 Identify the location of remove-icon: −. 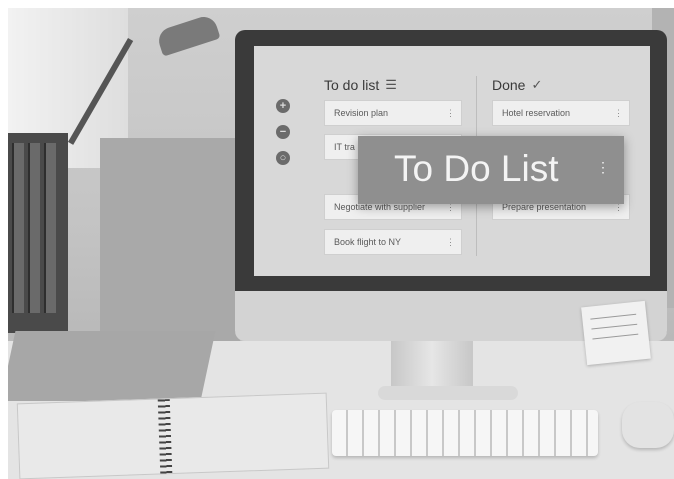
(283, 132).